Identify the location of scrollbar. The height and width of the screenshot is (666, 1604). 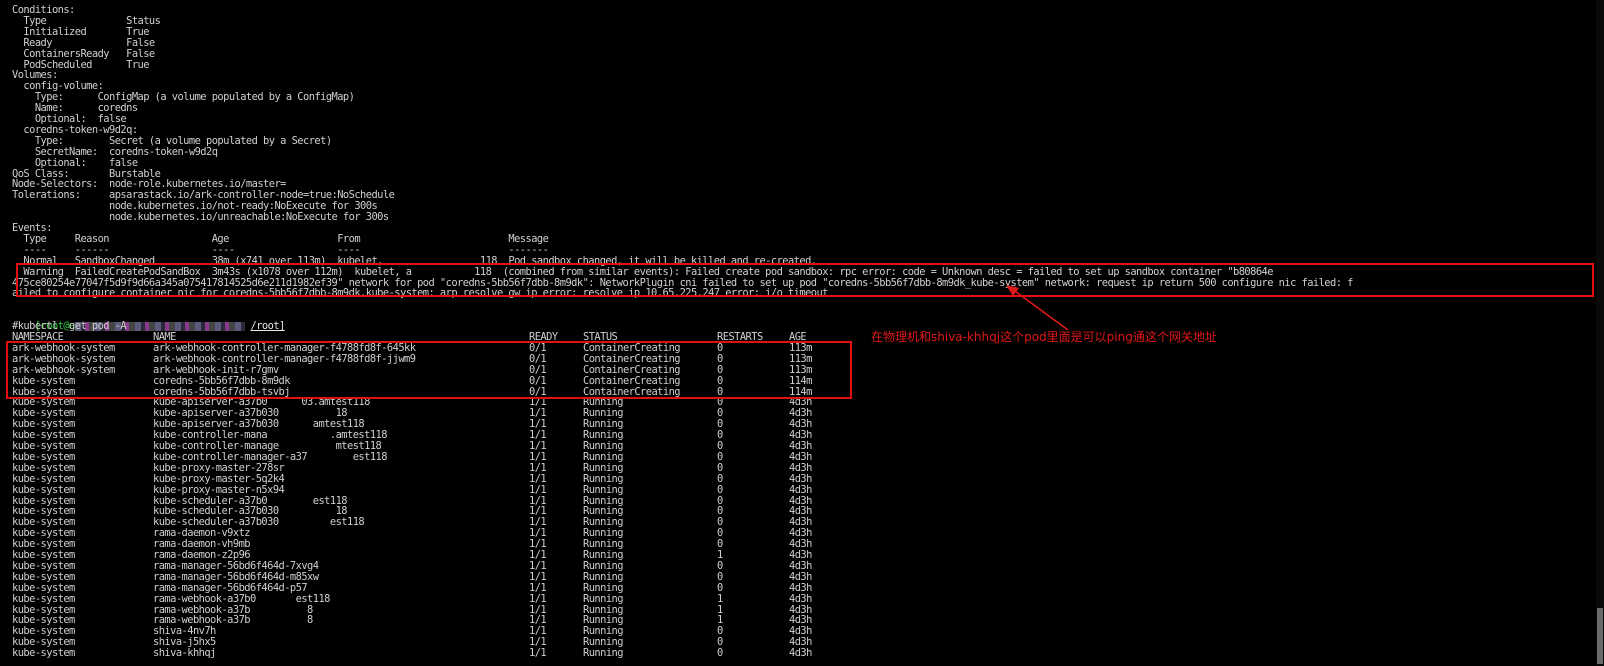
(1600, 333).